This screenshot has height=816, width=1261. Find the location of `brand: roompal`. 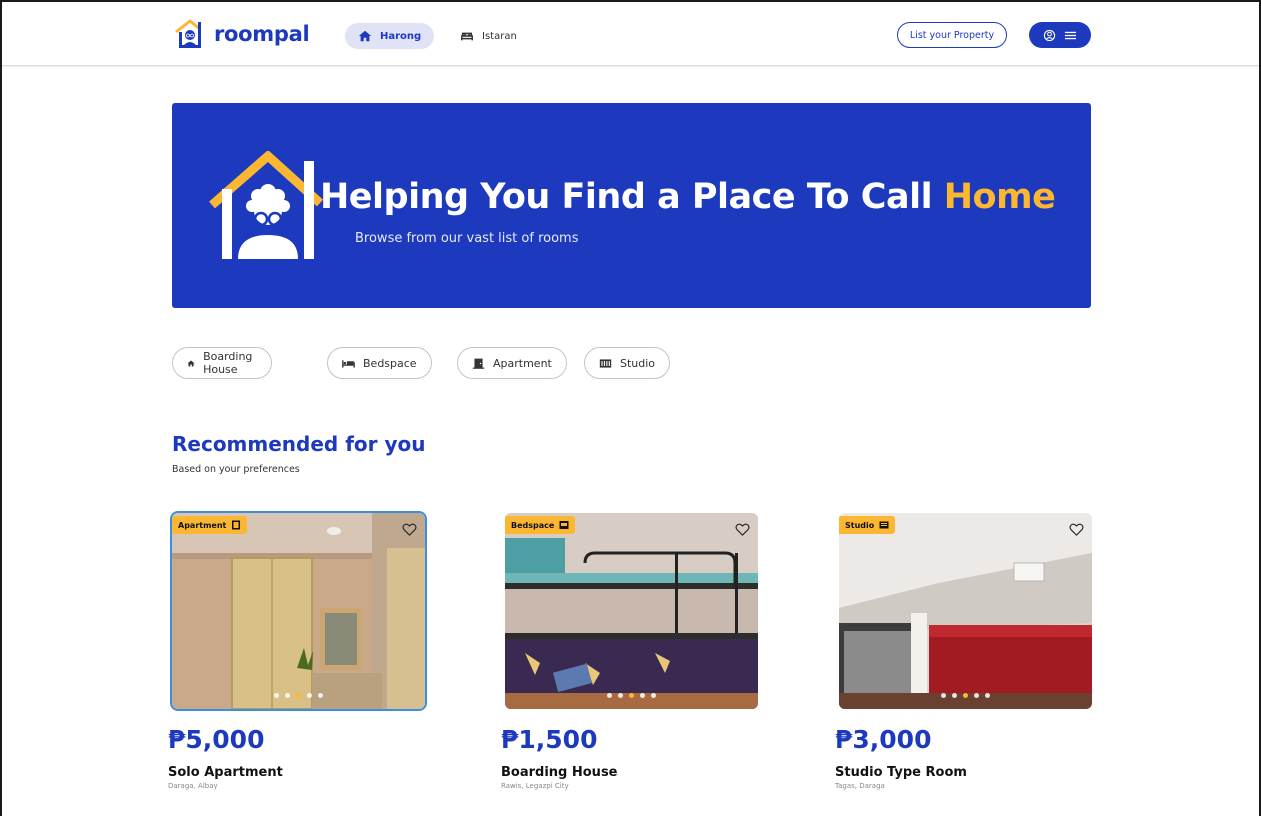

brand: roompal is located at coordinates (242, 34).